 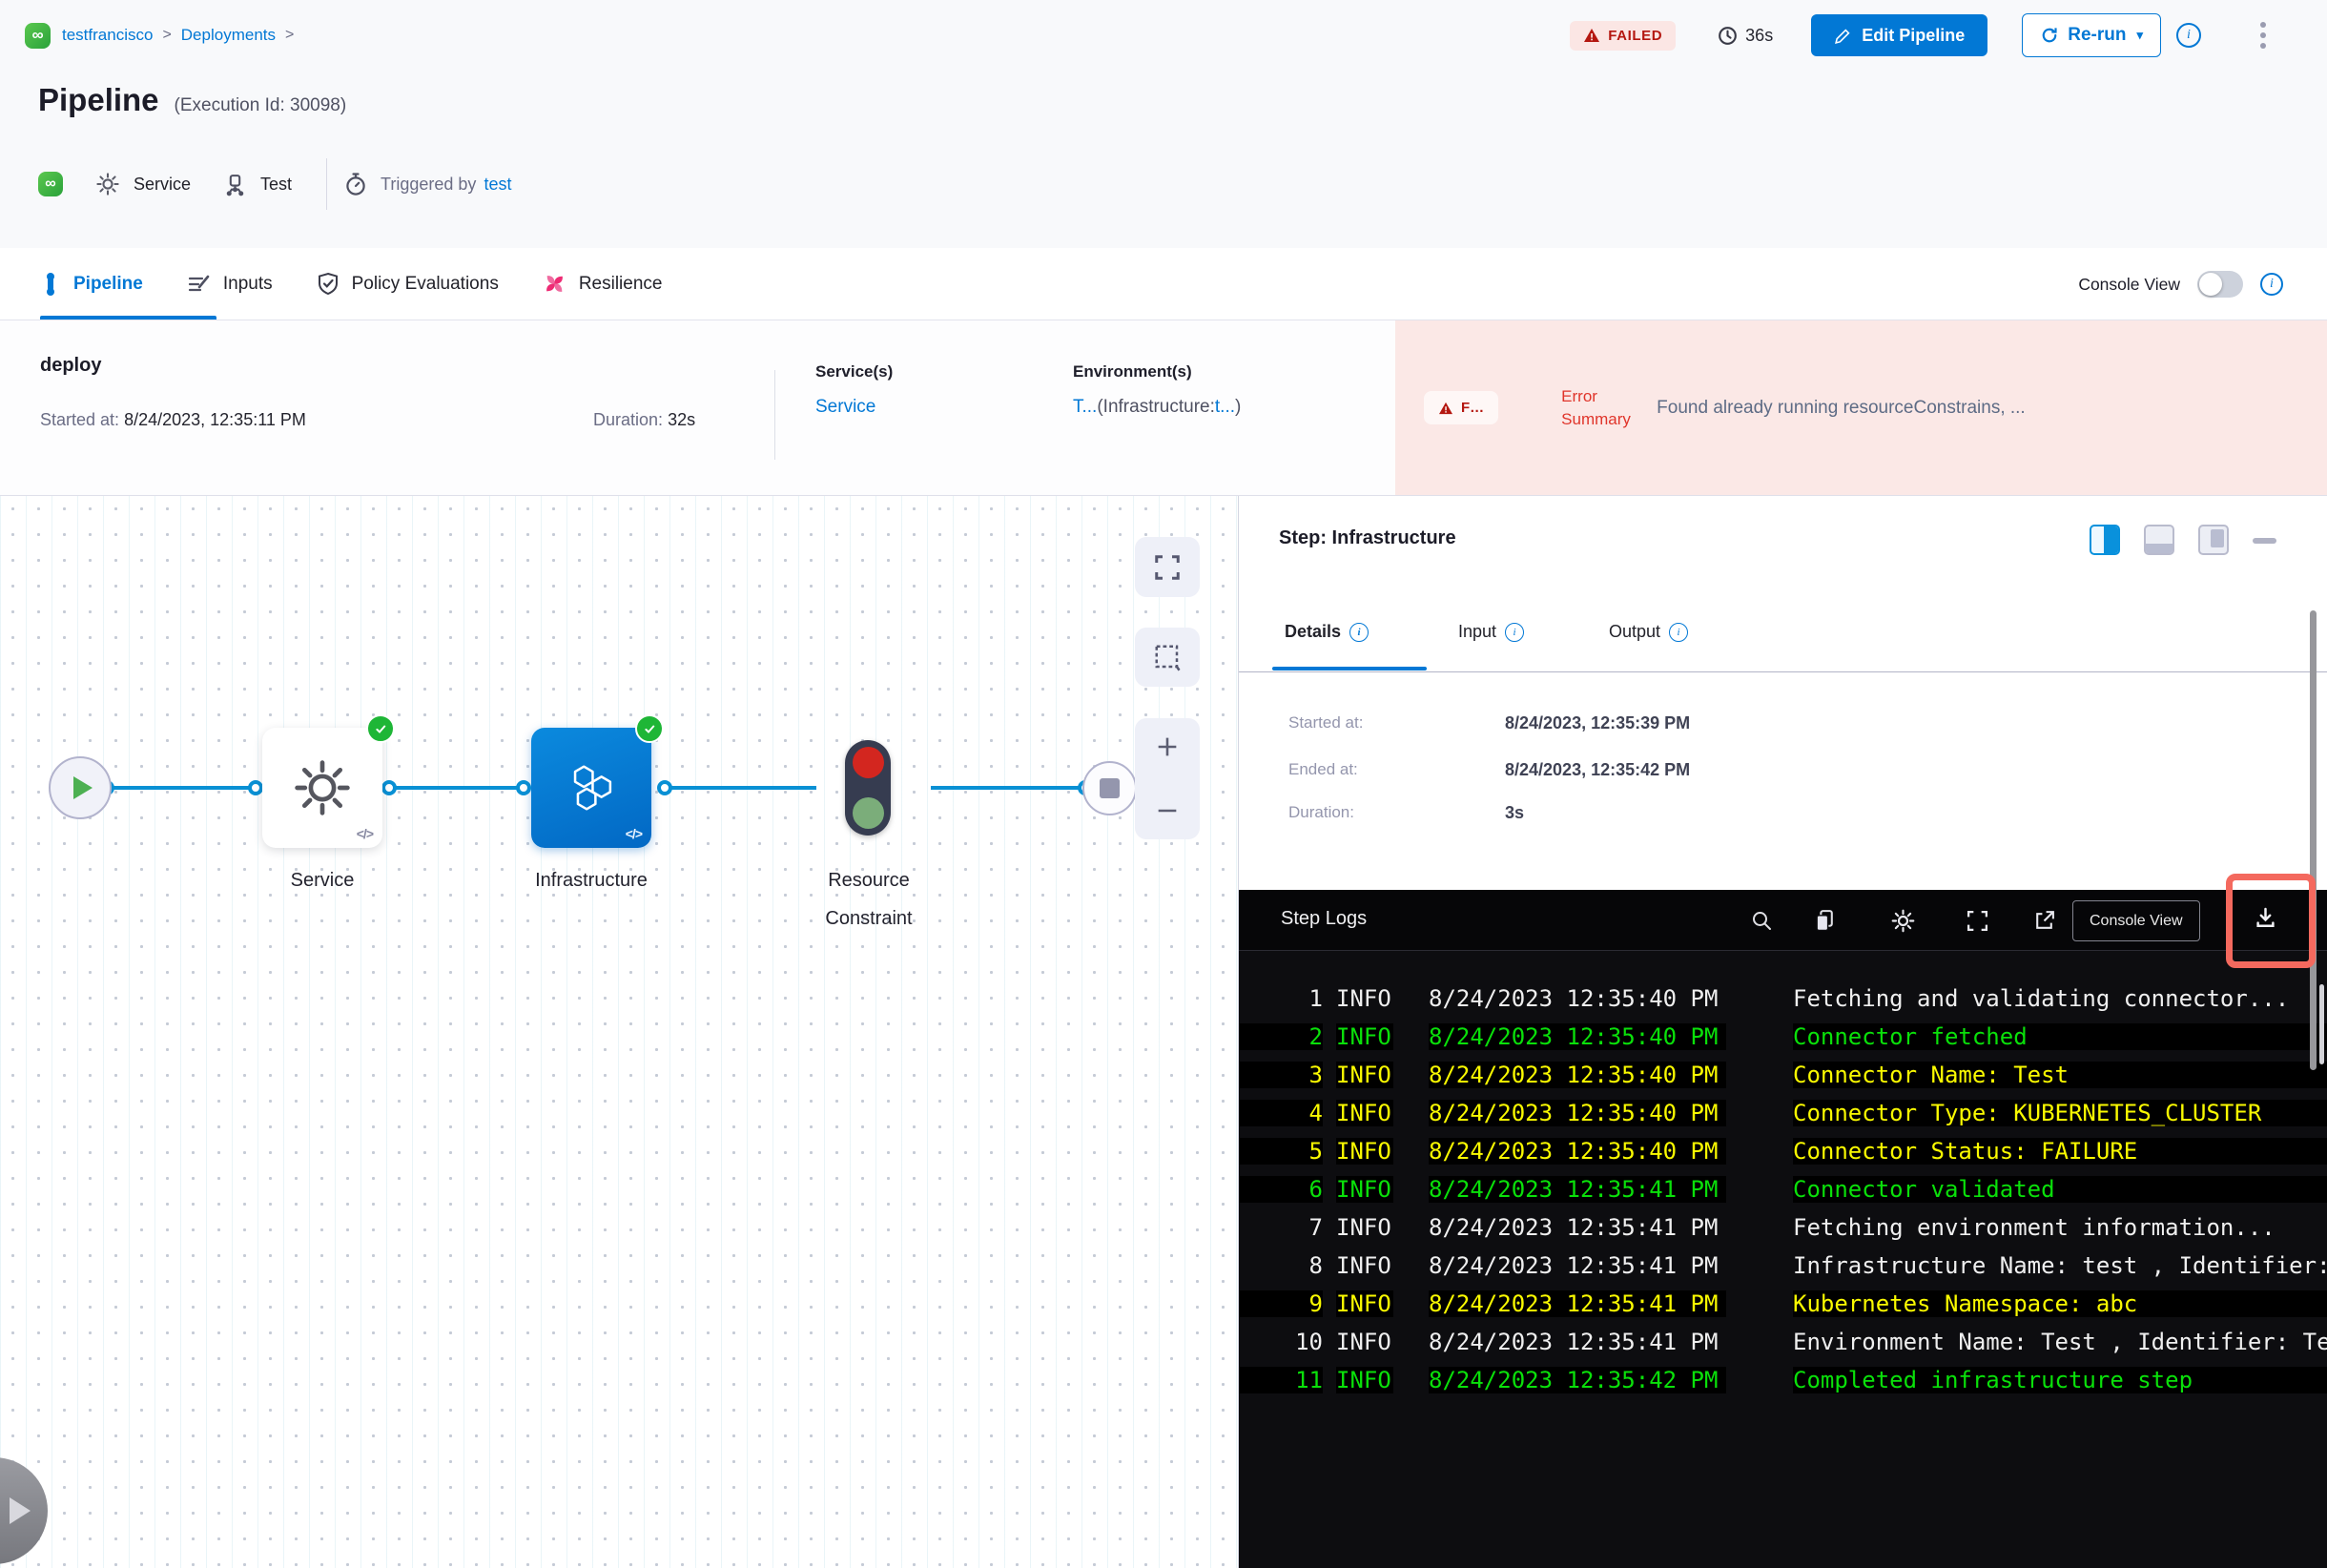 I want to click on canvas-select-button, so click(x=1167, y=657).